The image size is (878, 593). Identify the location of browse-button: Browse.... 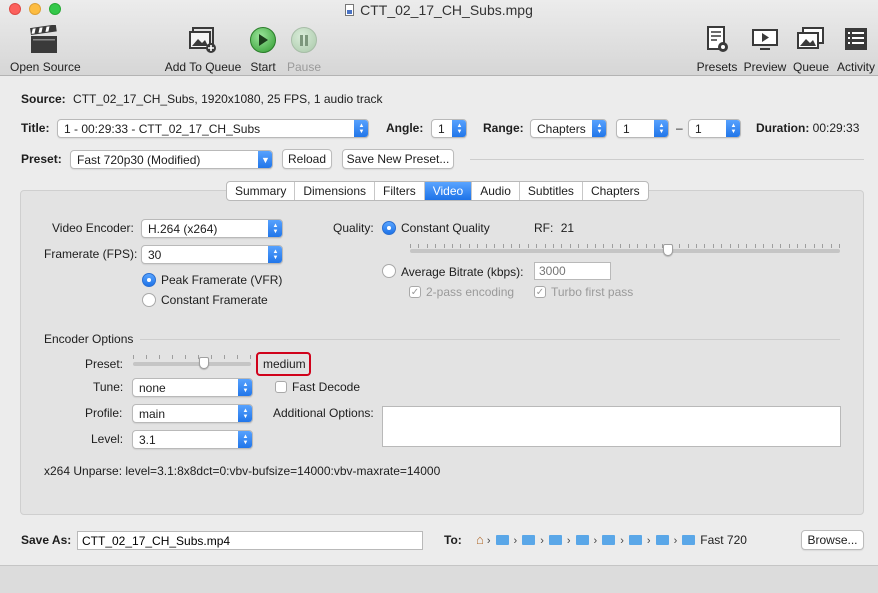
(832, 540).